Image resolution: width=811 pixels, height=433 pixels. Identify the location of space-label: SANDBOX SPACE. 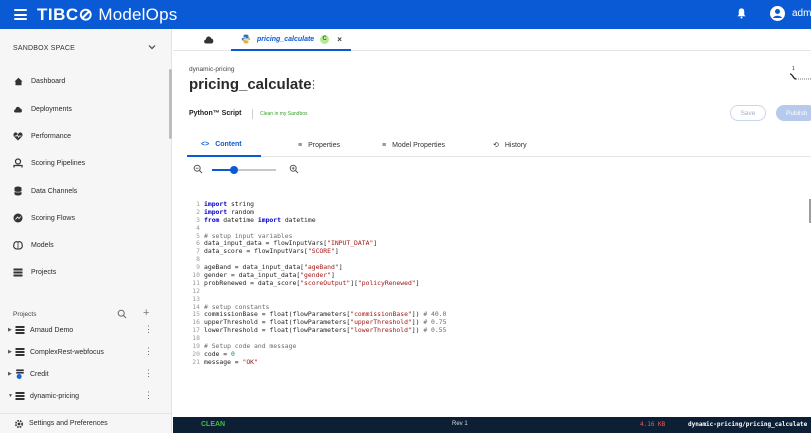
(44, 48).